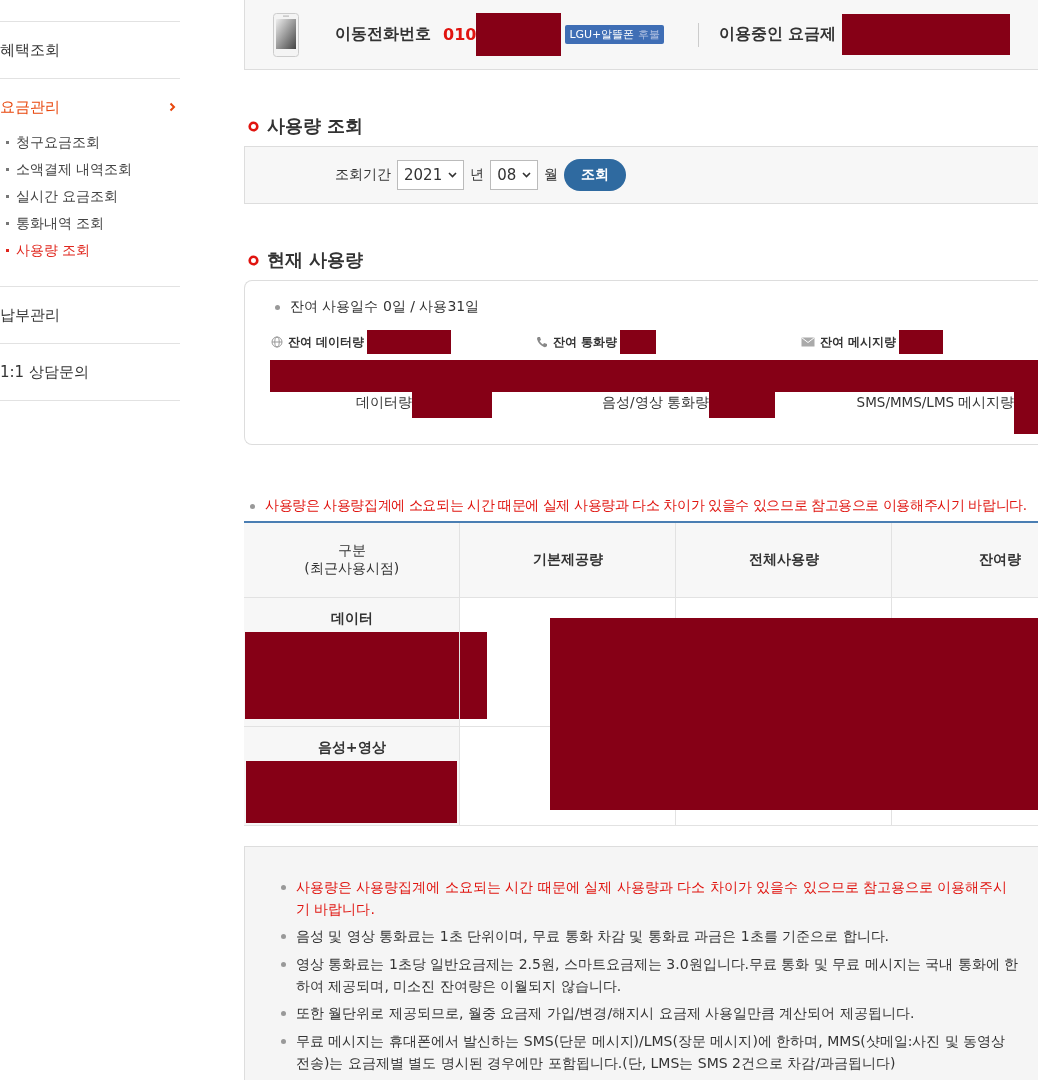 Image resolution: width=1038 pixels, height=1080 pixels. I want to click on phone-icon, so click(542, 342).